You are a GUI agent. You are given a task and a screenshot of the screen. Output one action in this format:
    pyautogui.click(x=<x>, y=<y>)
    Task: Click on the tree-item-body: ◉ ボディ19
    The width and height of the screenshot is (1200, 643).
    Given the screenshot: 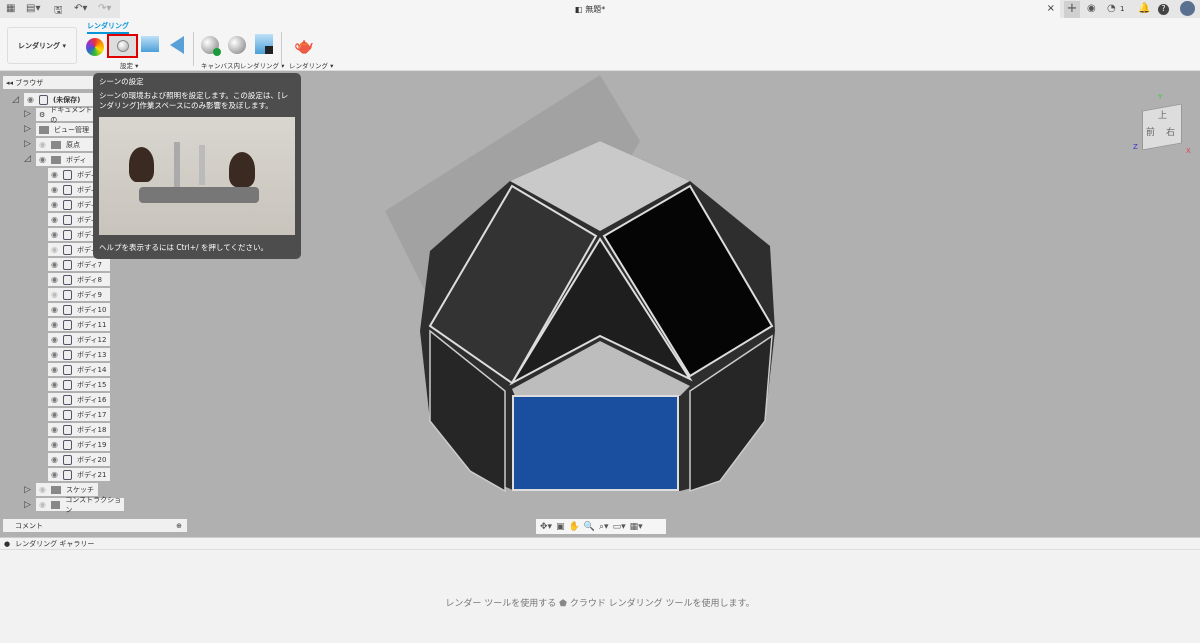 What is the action you would take?
    pyautogui.click(x=79, y=444)
    